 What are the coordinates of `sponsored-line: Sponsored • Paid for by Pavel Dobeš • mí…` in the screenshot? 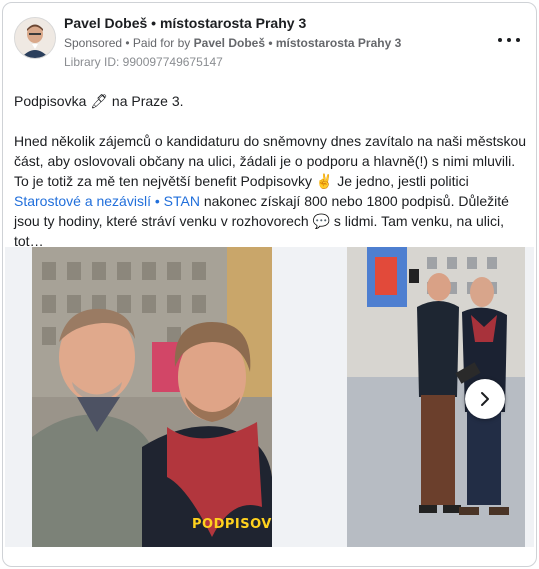 It's located at (232, 43).